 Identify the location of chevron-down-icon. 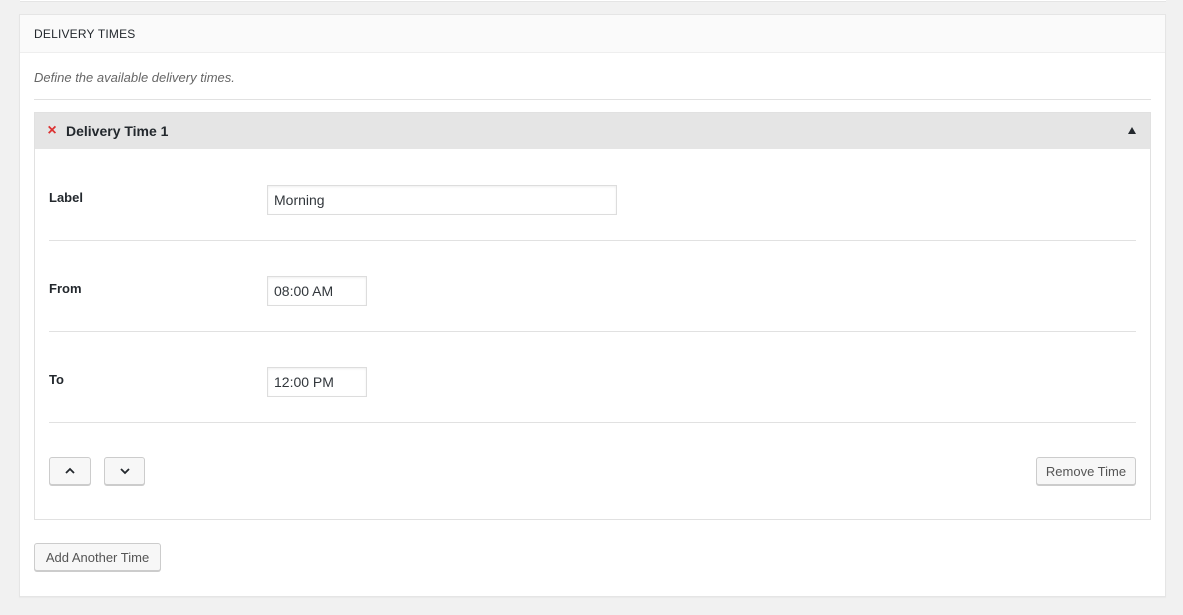
(124, 471).